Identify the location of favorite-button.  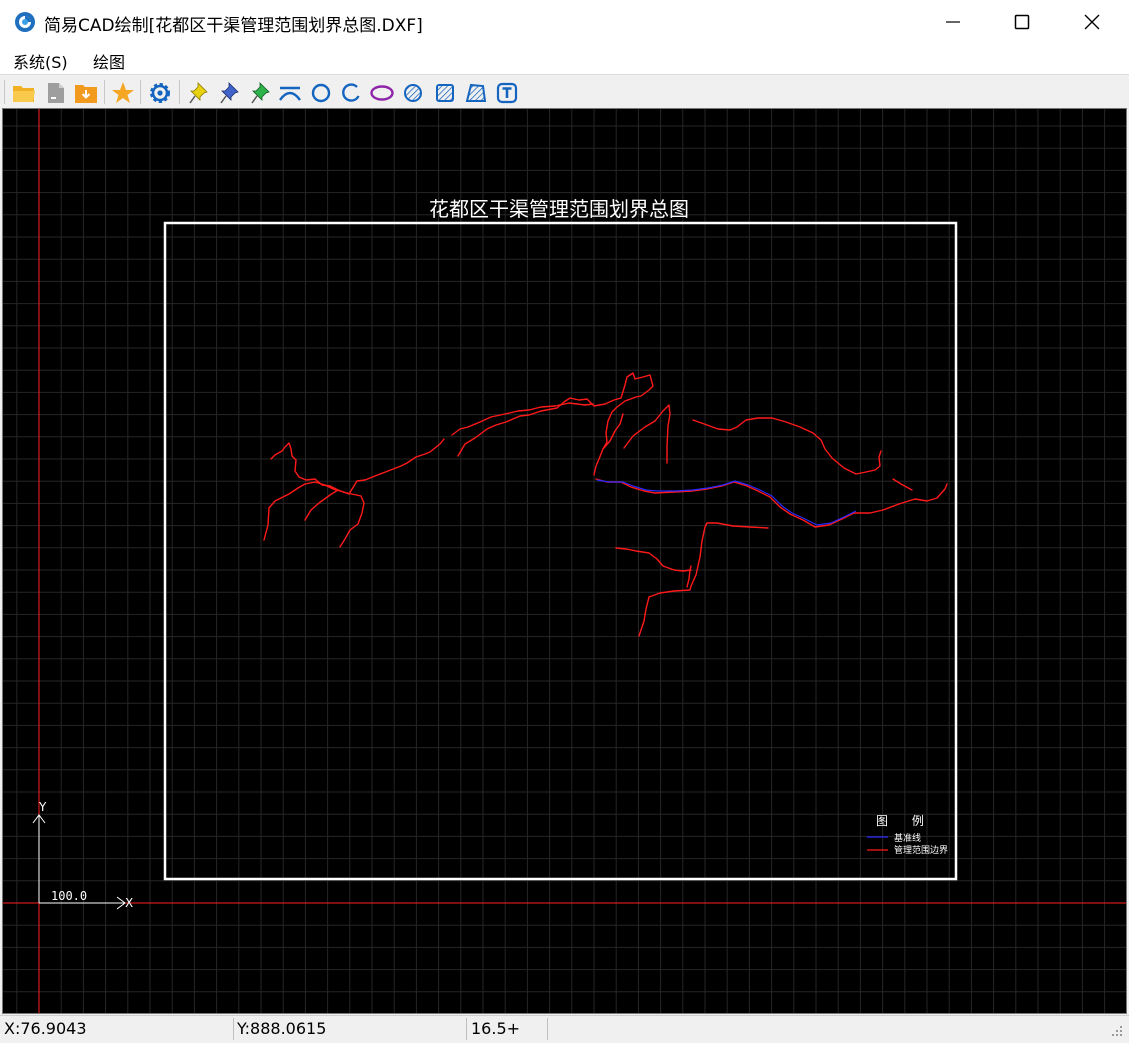
(123, 93).